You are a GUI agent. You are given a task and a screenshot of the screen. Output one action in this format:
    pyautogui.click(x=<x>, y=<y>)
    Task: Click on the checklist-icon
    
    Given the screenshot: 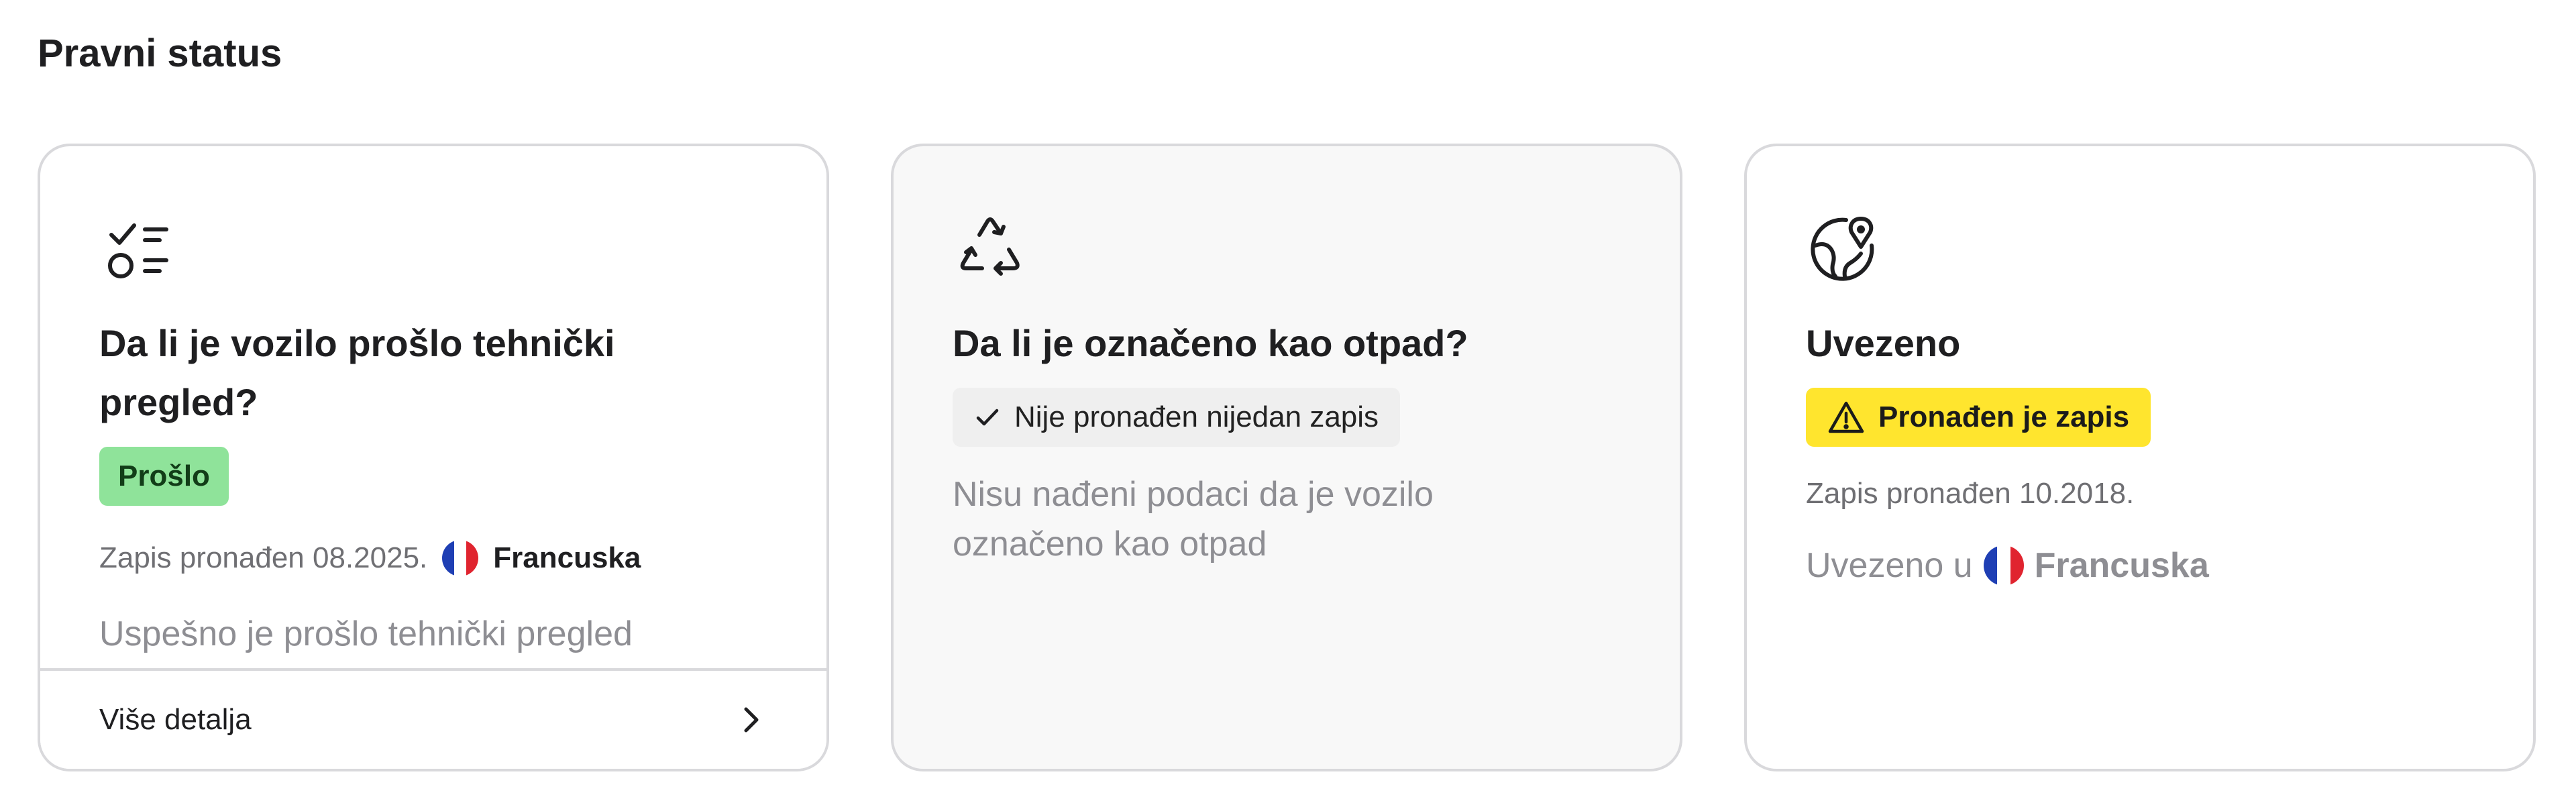 What is the action you would take?
    pyautogui.click(x=138, y=250)
    